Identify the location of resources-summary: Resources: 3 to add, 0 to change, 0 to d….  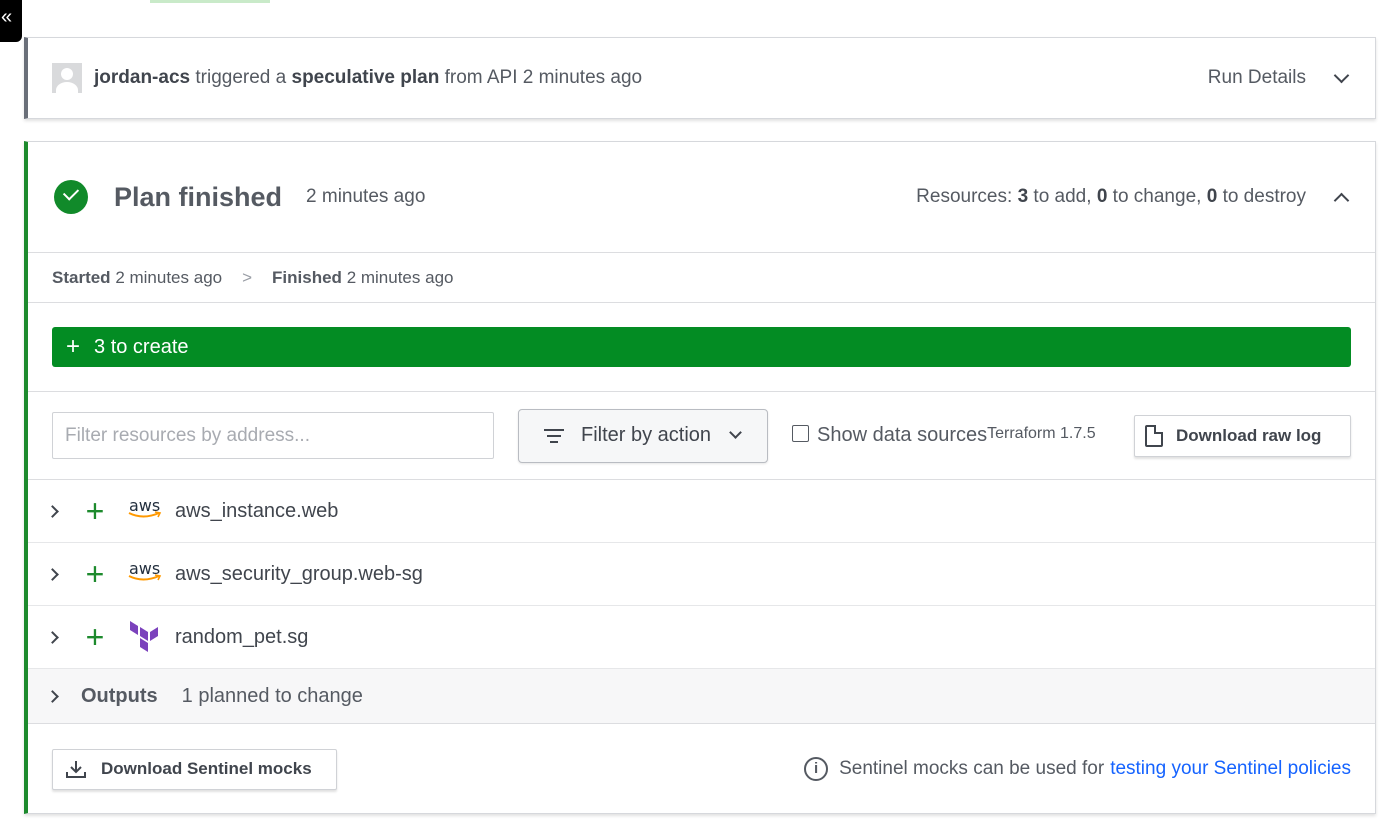
(1133, 197).